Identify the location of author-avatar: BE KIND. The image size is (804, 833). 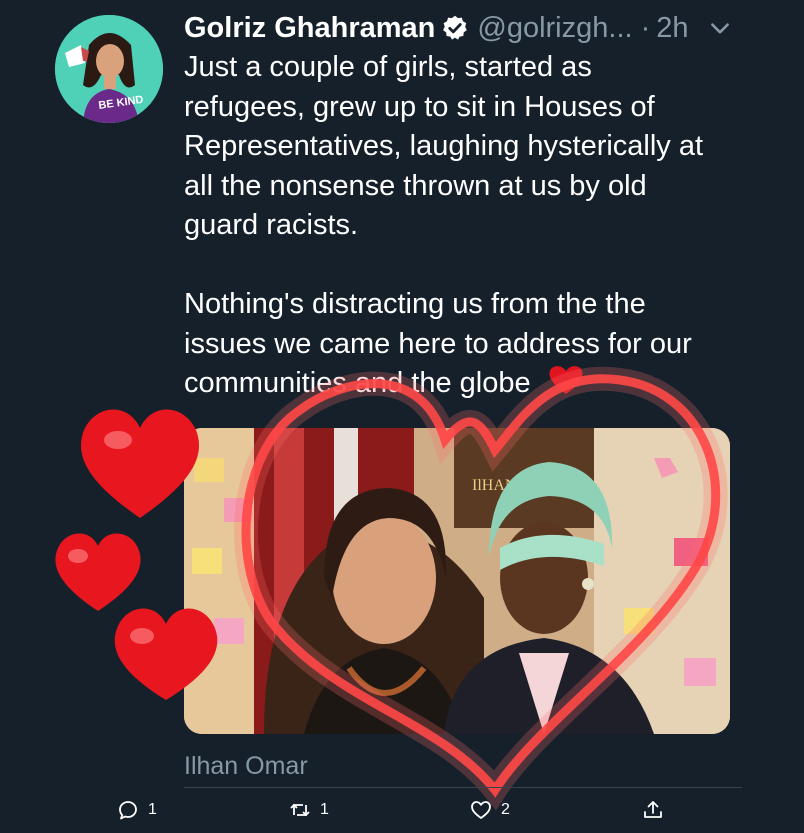
(109, 69).